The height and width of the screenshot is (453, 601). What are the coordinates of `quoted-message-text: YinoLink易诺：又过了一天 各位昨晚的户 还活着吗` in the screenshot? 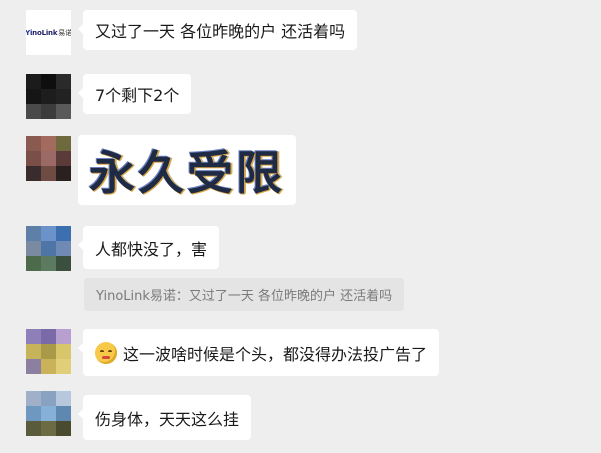 It's located at (244, 296).